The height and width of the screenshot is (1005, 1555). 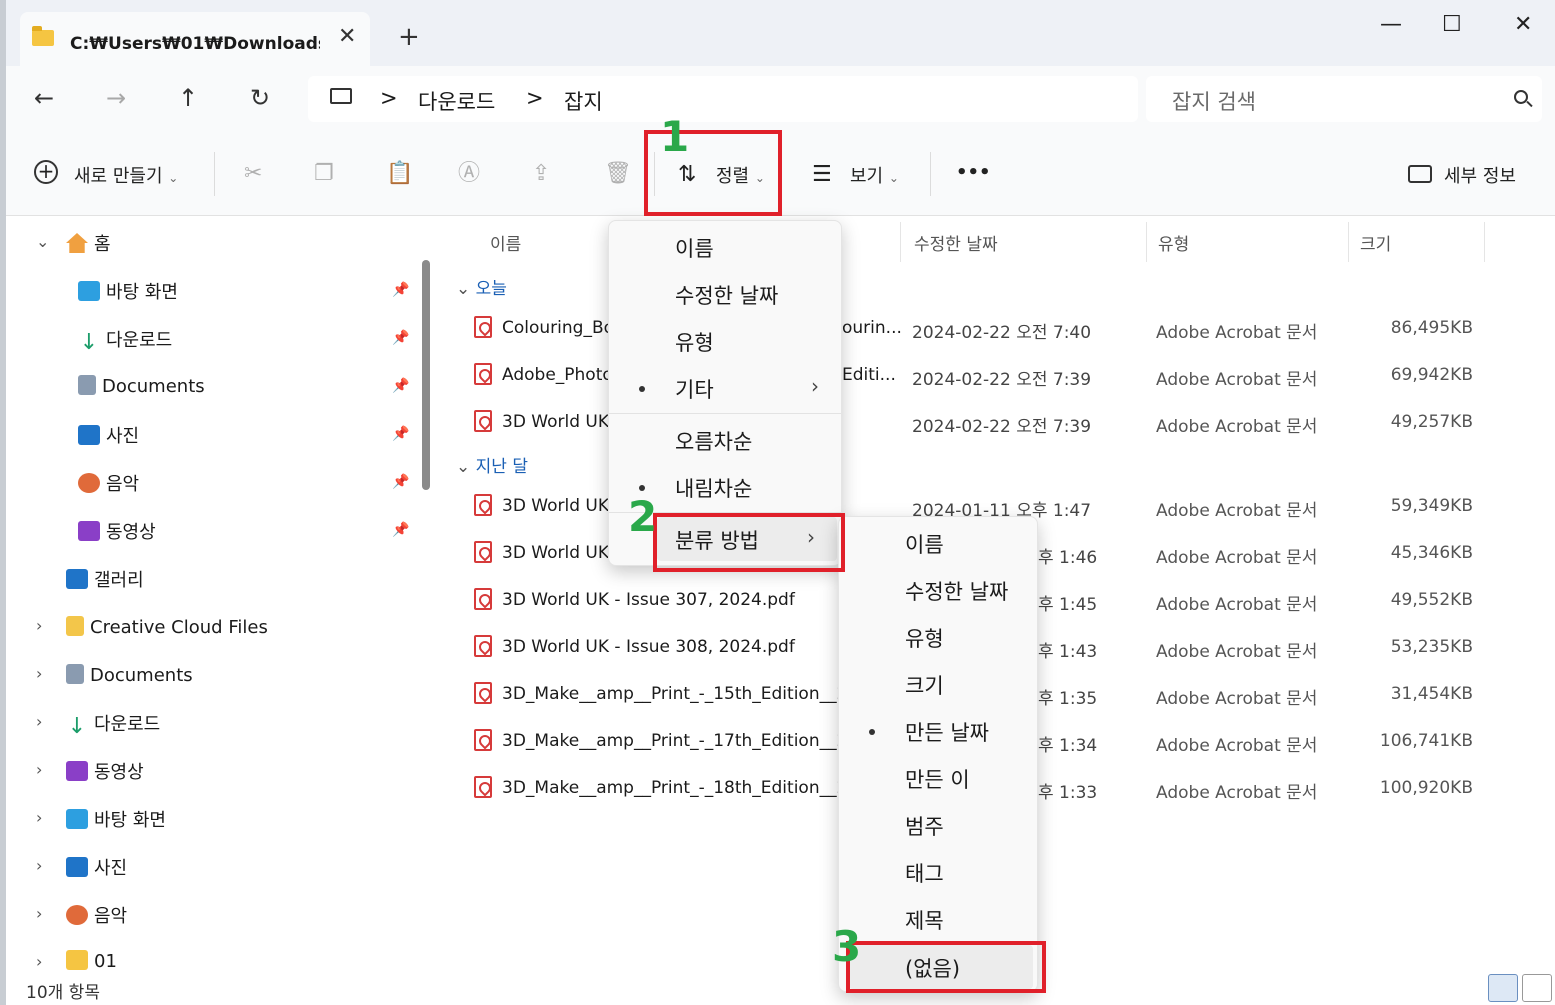 What do you see at coordinates (116, 819) in the screenshot?
I see `sidebar-item-desktop-2: 바탕 화면` at bounding box center [116, 819].